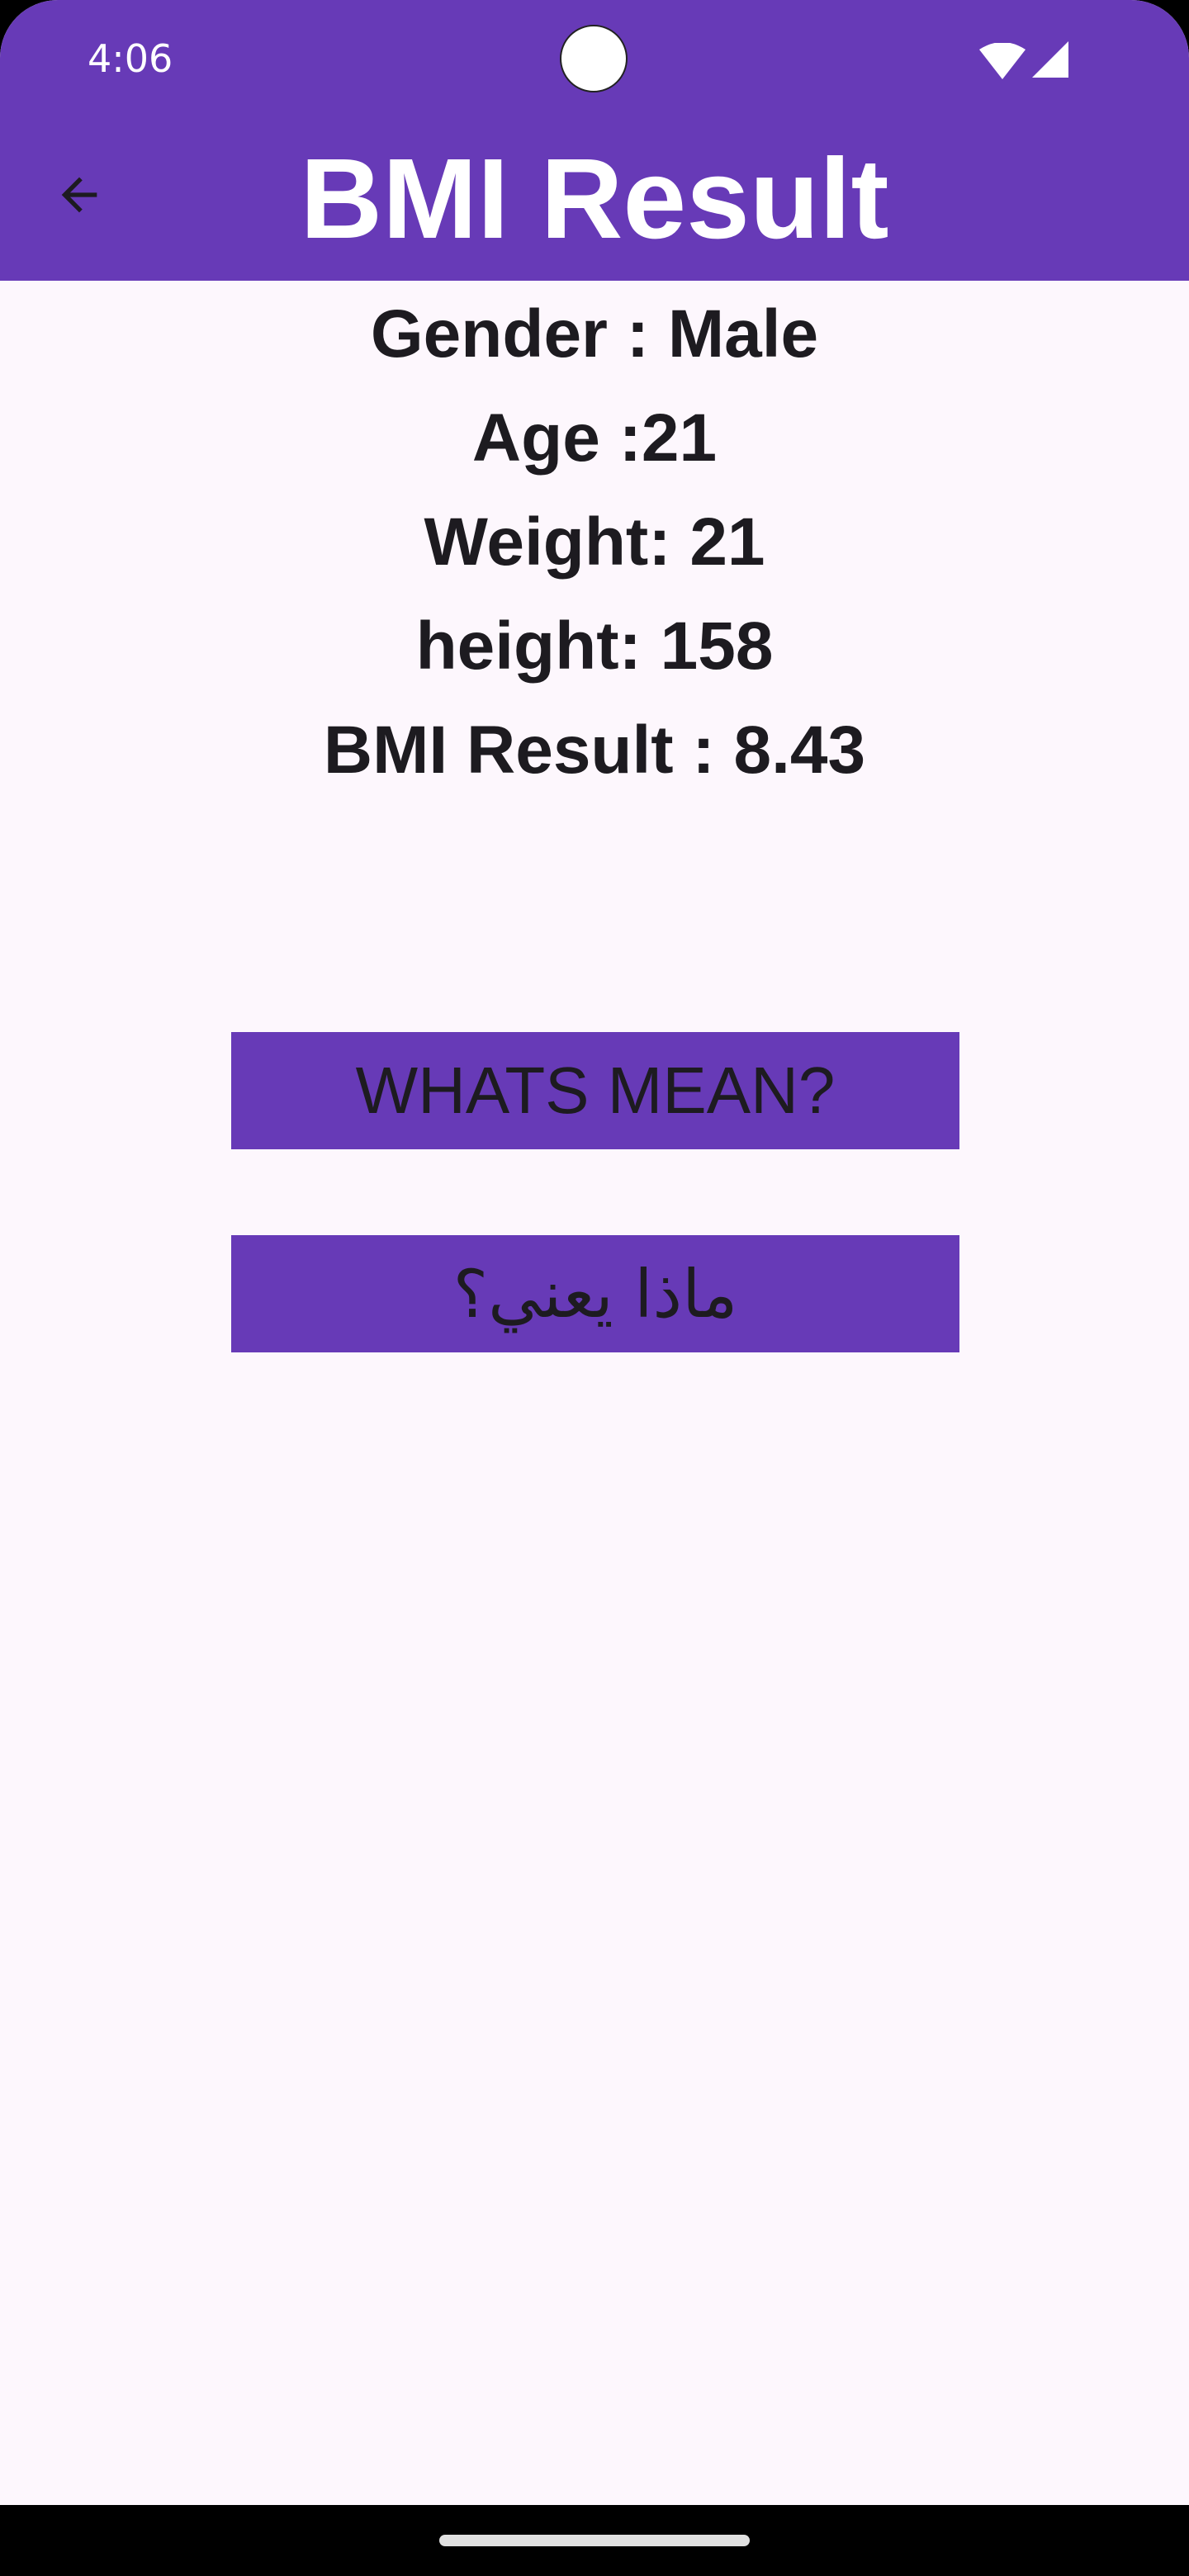 This screenshot has height=2576, width=1189. I want to click on arabic-meaning-button: ماذا يعني؟, so click(595, 1293).